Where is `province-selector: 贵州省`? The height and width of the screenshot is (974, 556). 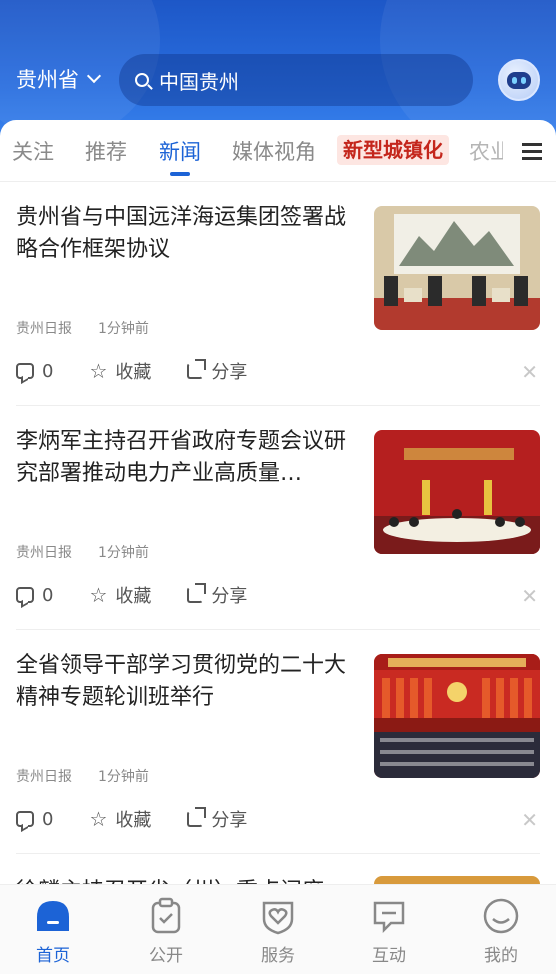 province-selector: 贵州省 is located at coordinates (59, 79).